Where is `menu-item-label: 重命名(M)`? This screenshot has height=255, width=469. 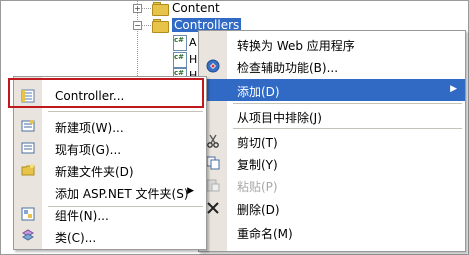 menu-item-label: 重命名(M) is located at coordinates (265, 234).